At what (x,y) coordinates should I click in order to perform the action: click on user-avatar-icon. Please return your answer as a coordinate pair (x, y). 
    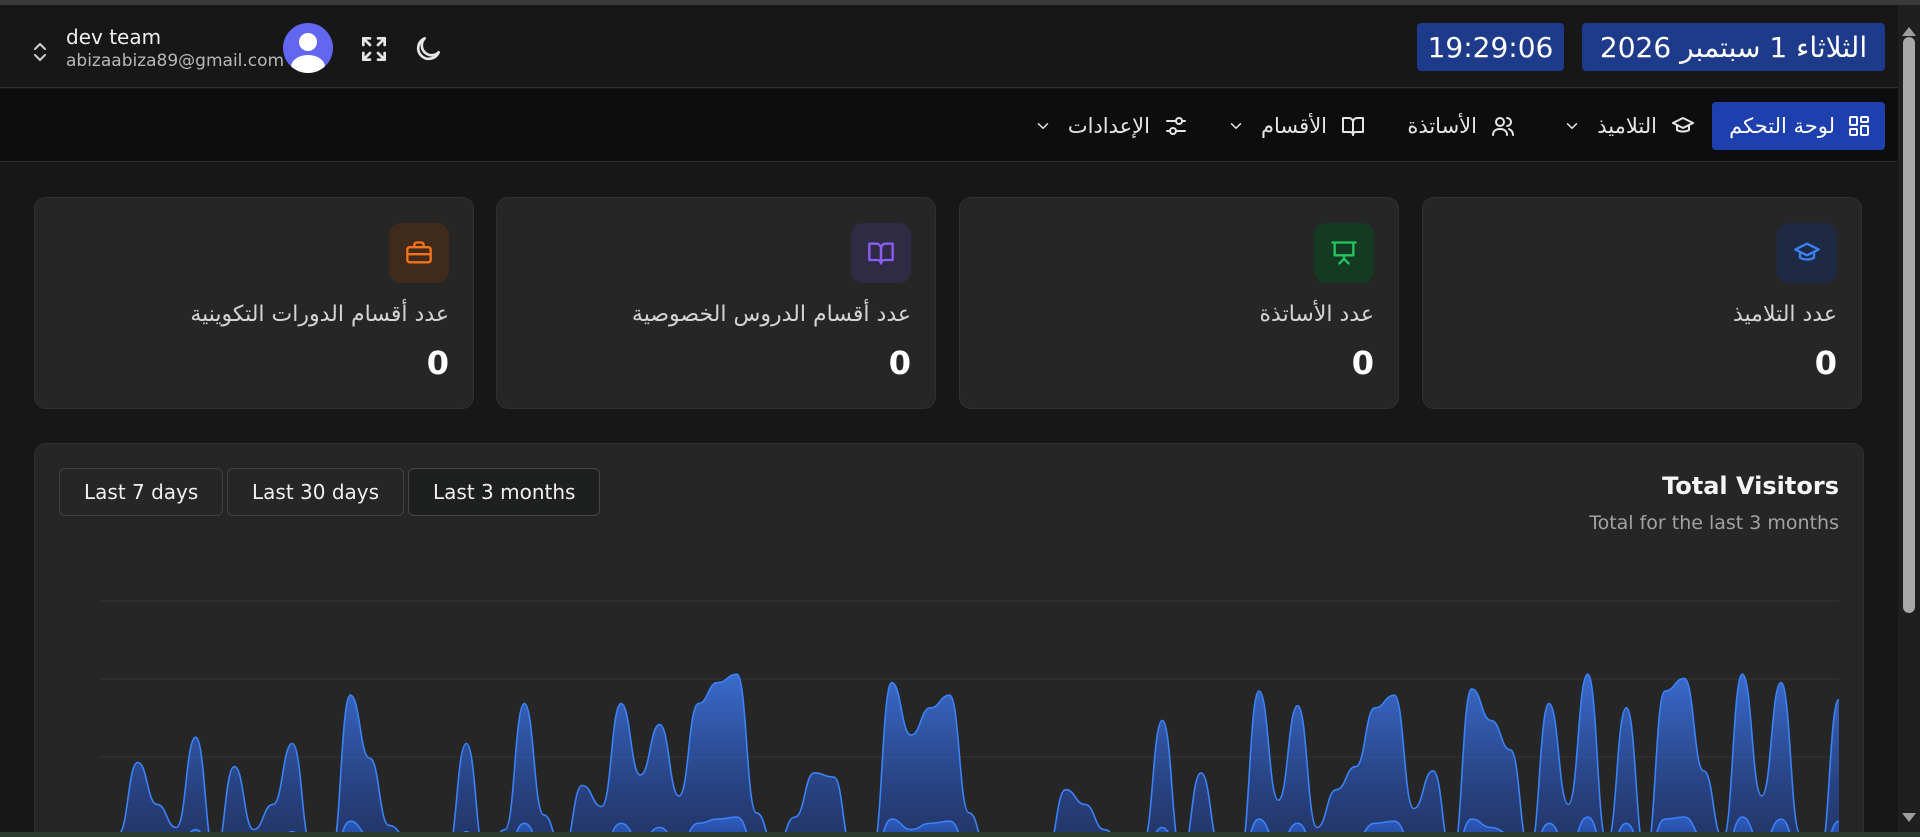
    Looking at the image, I should click on (308, 53).